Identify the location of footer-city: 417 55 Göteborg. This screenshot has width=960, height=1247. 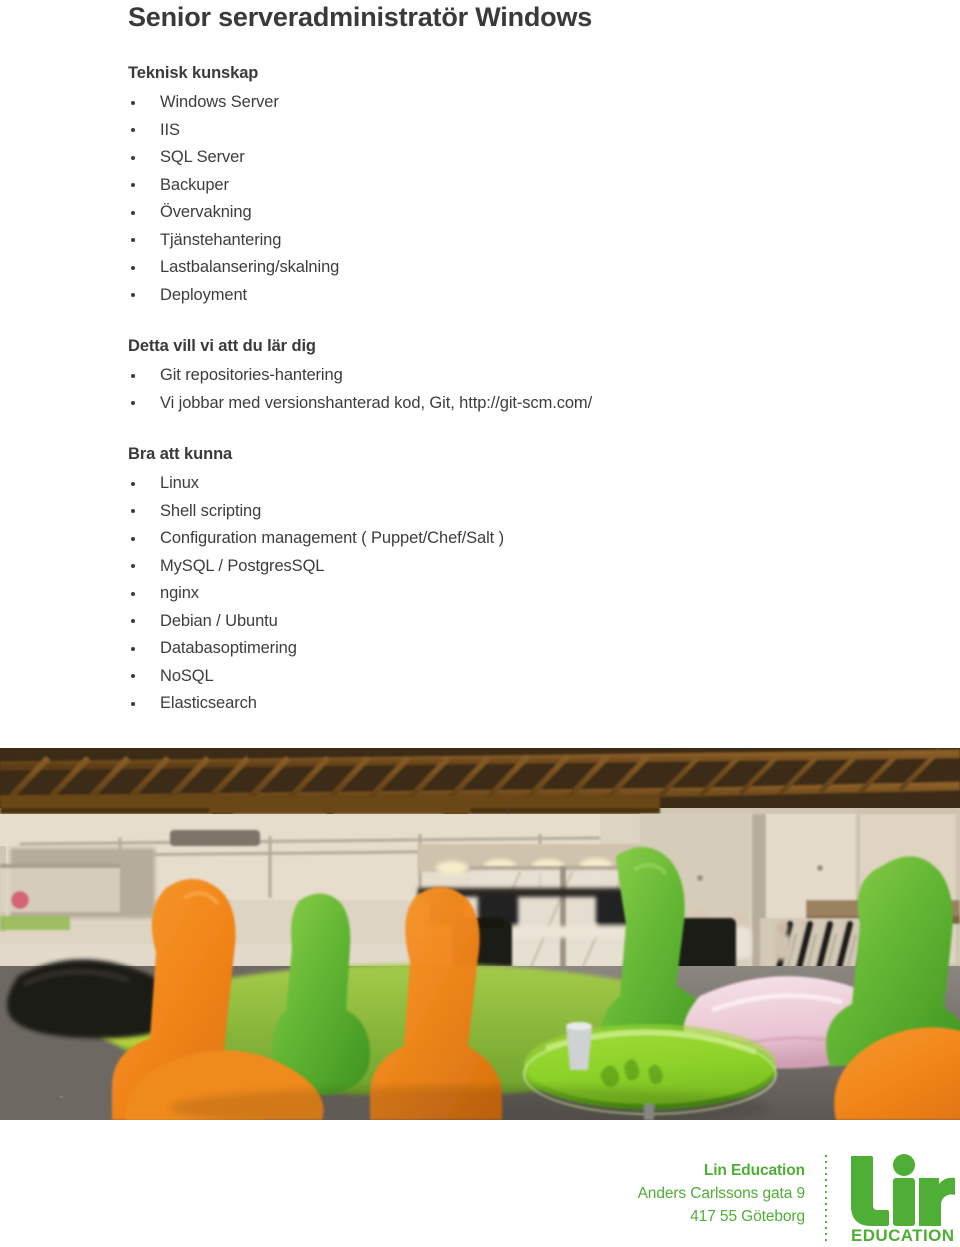
(747, 1216).